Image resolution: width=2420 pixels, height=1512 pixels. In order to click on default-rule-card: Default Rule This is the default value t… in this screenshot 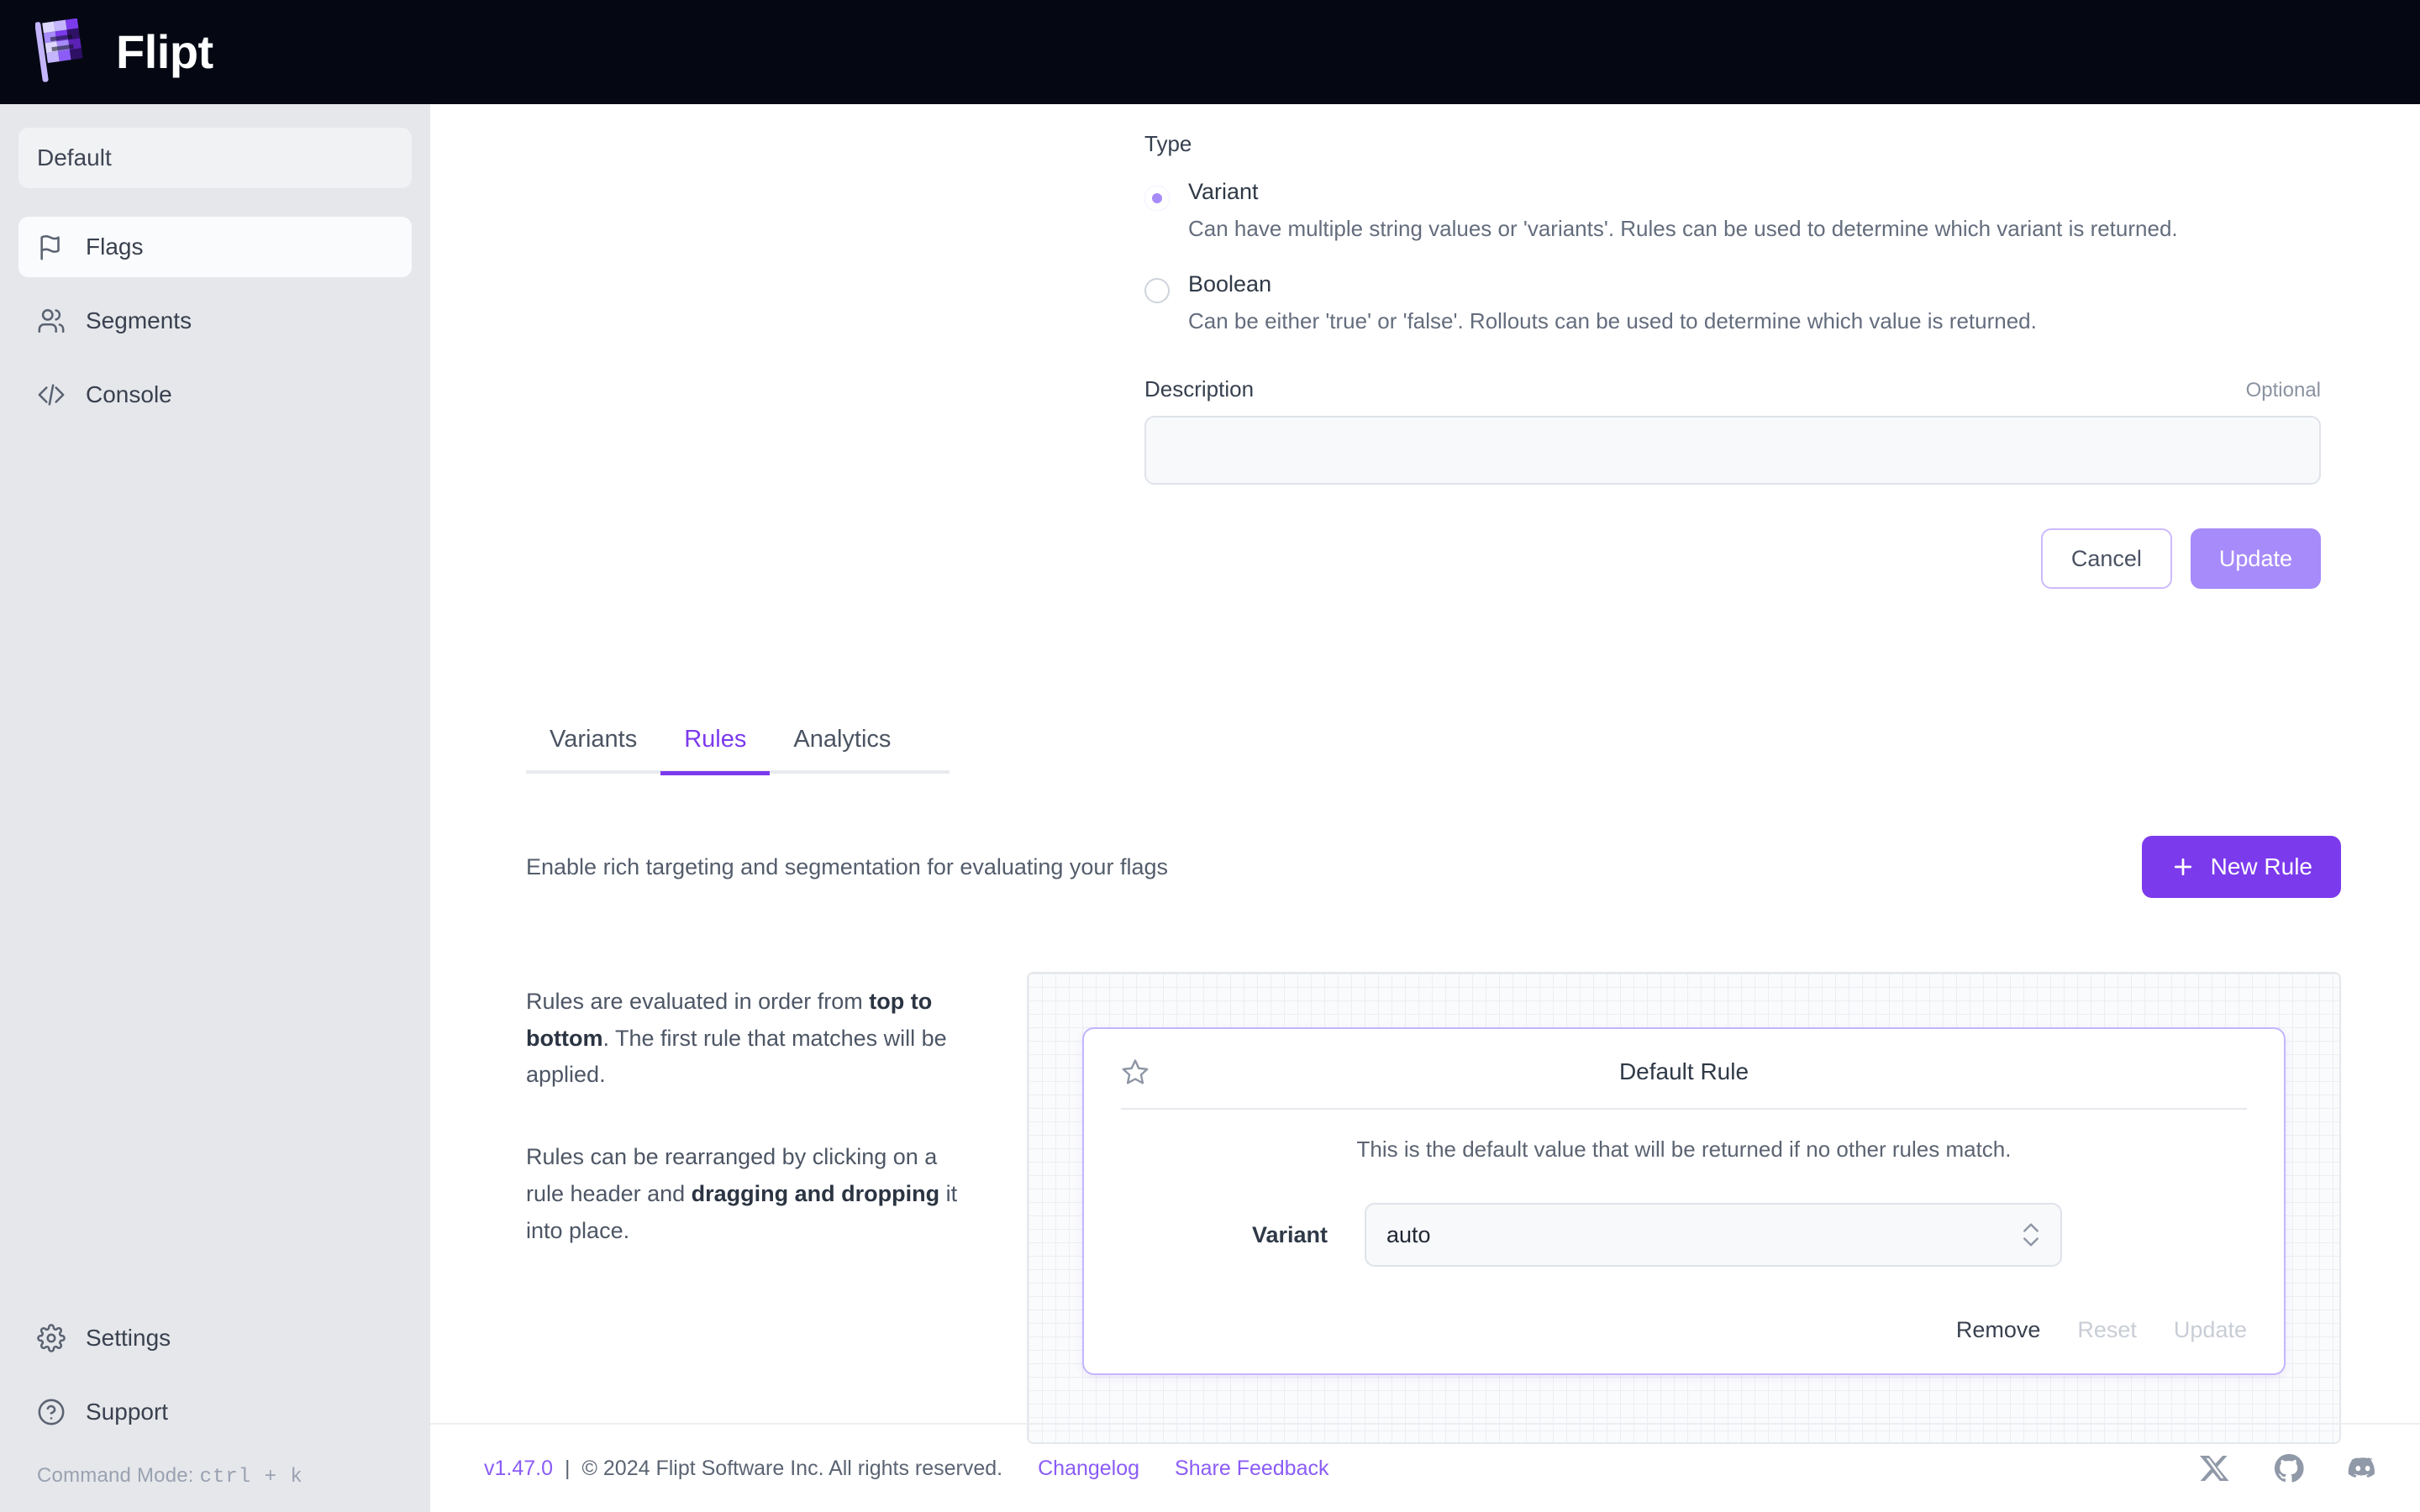, I will do `click(1684, 1201)`.